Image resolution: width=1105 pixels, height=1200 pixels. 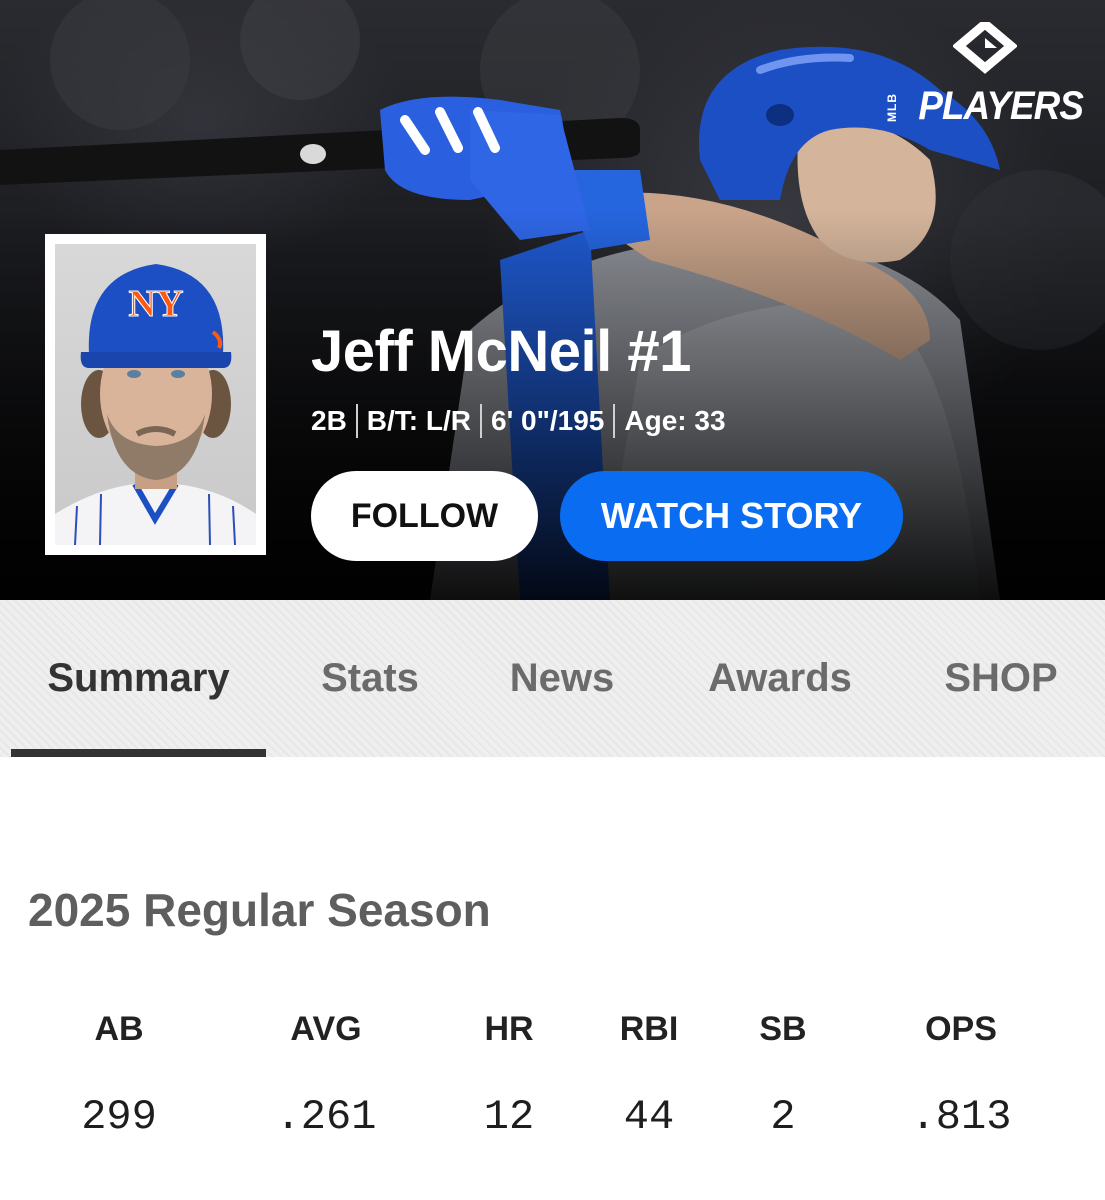 What do you see at coordinates (509, 1029) in the screenshot?
I see `stat-label: HR` at bounding box center [509, 1029].